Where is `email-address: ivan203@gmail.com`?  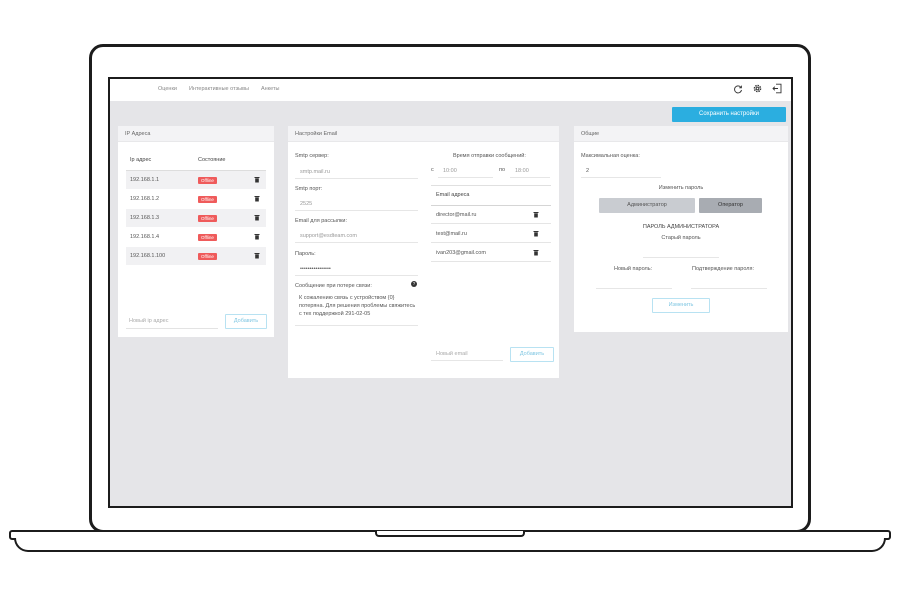
email-address: ivan203@gmail.com is located at coordinates (461, 253).